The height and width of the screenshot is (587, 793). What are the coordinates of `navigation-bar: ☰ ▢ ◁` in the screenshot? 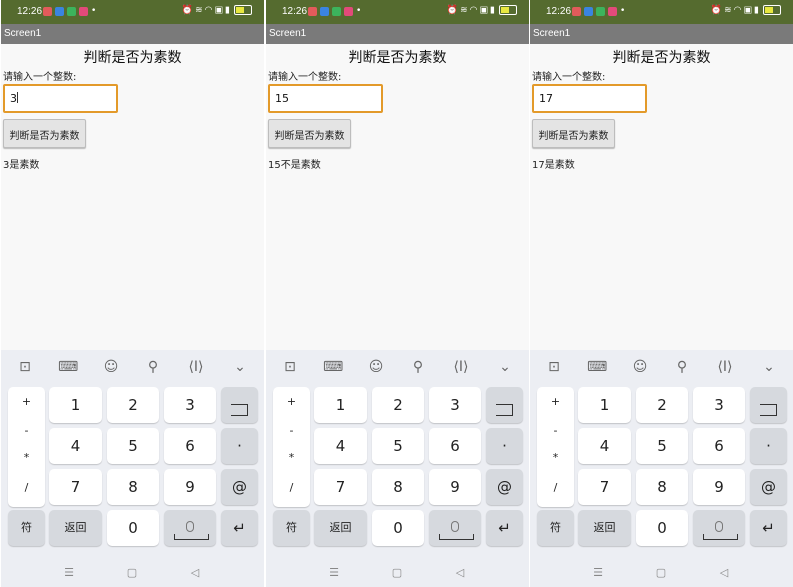 It's located at (661, 573).